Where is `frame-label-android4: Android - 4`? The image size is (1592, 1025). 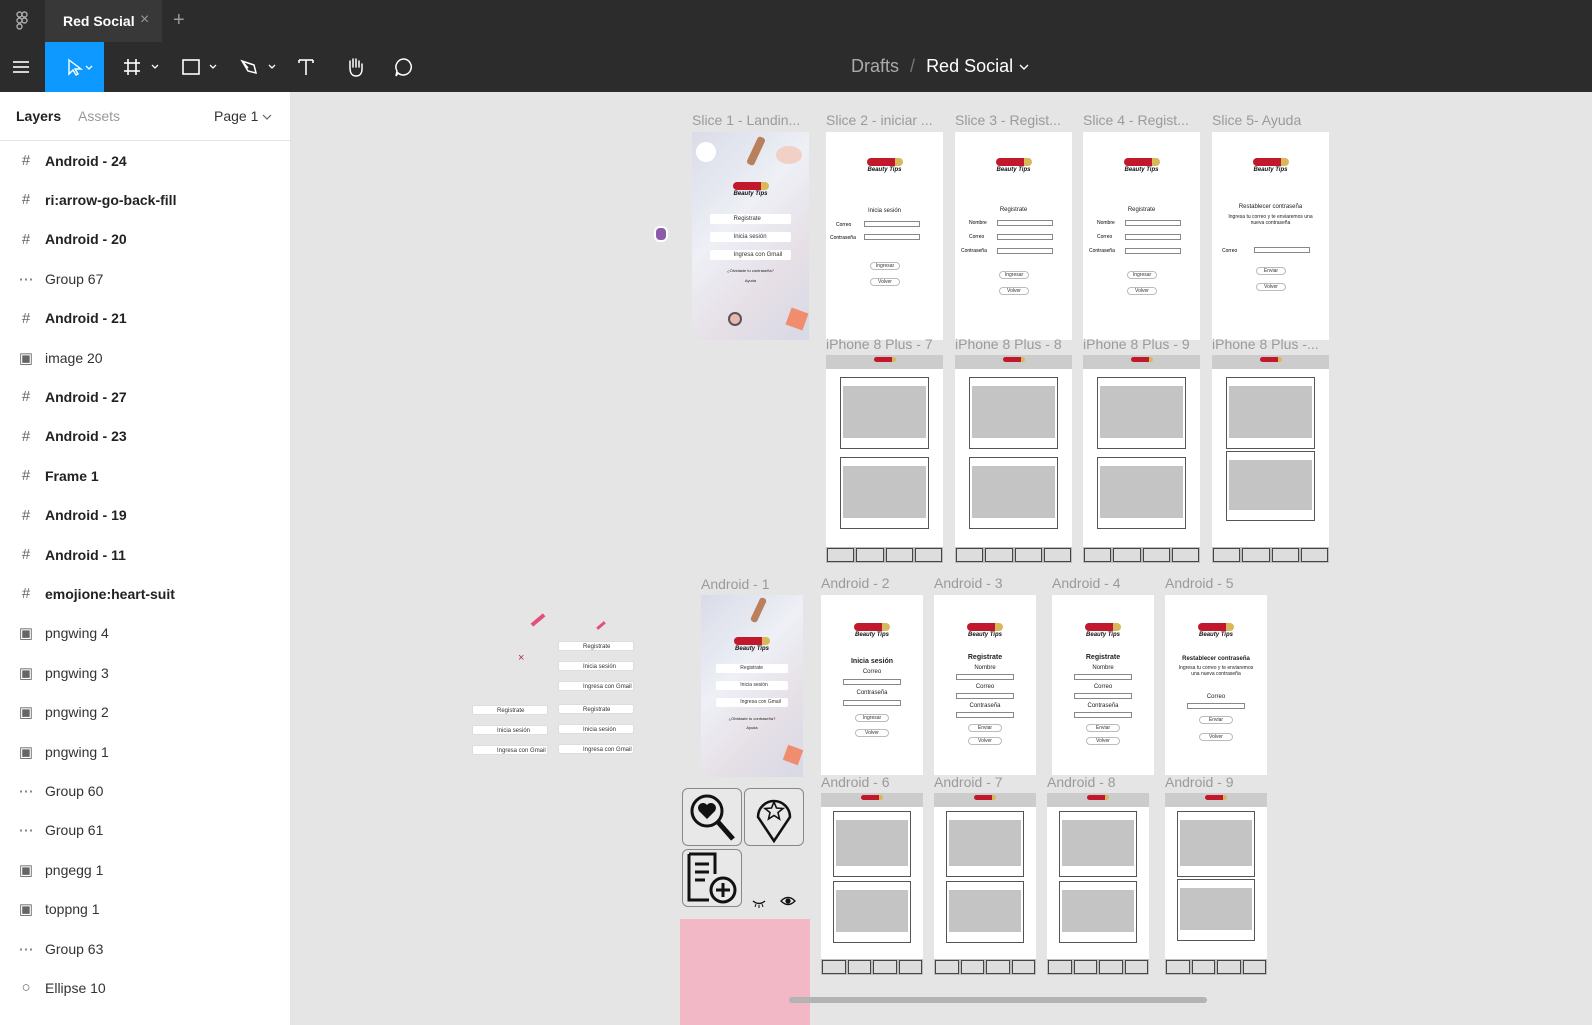 frame-label-android4: Android - 4 is located at coordinates (1102, 583).